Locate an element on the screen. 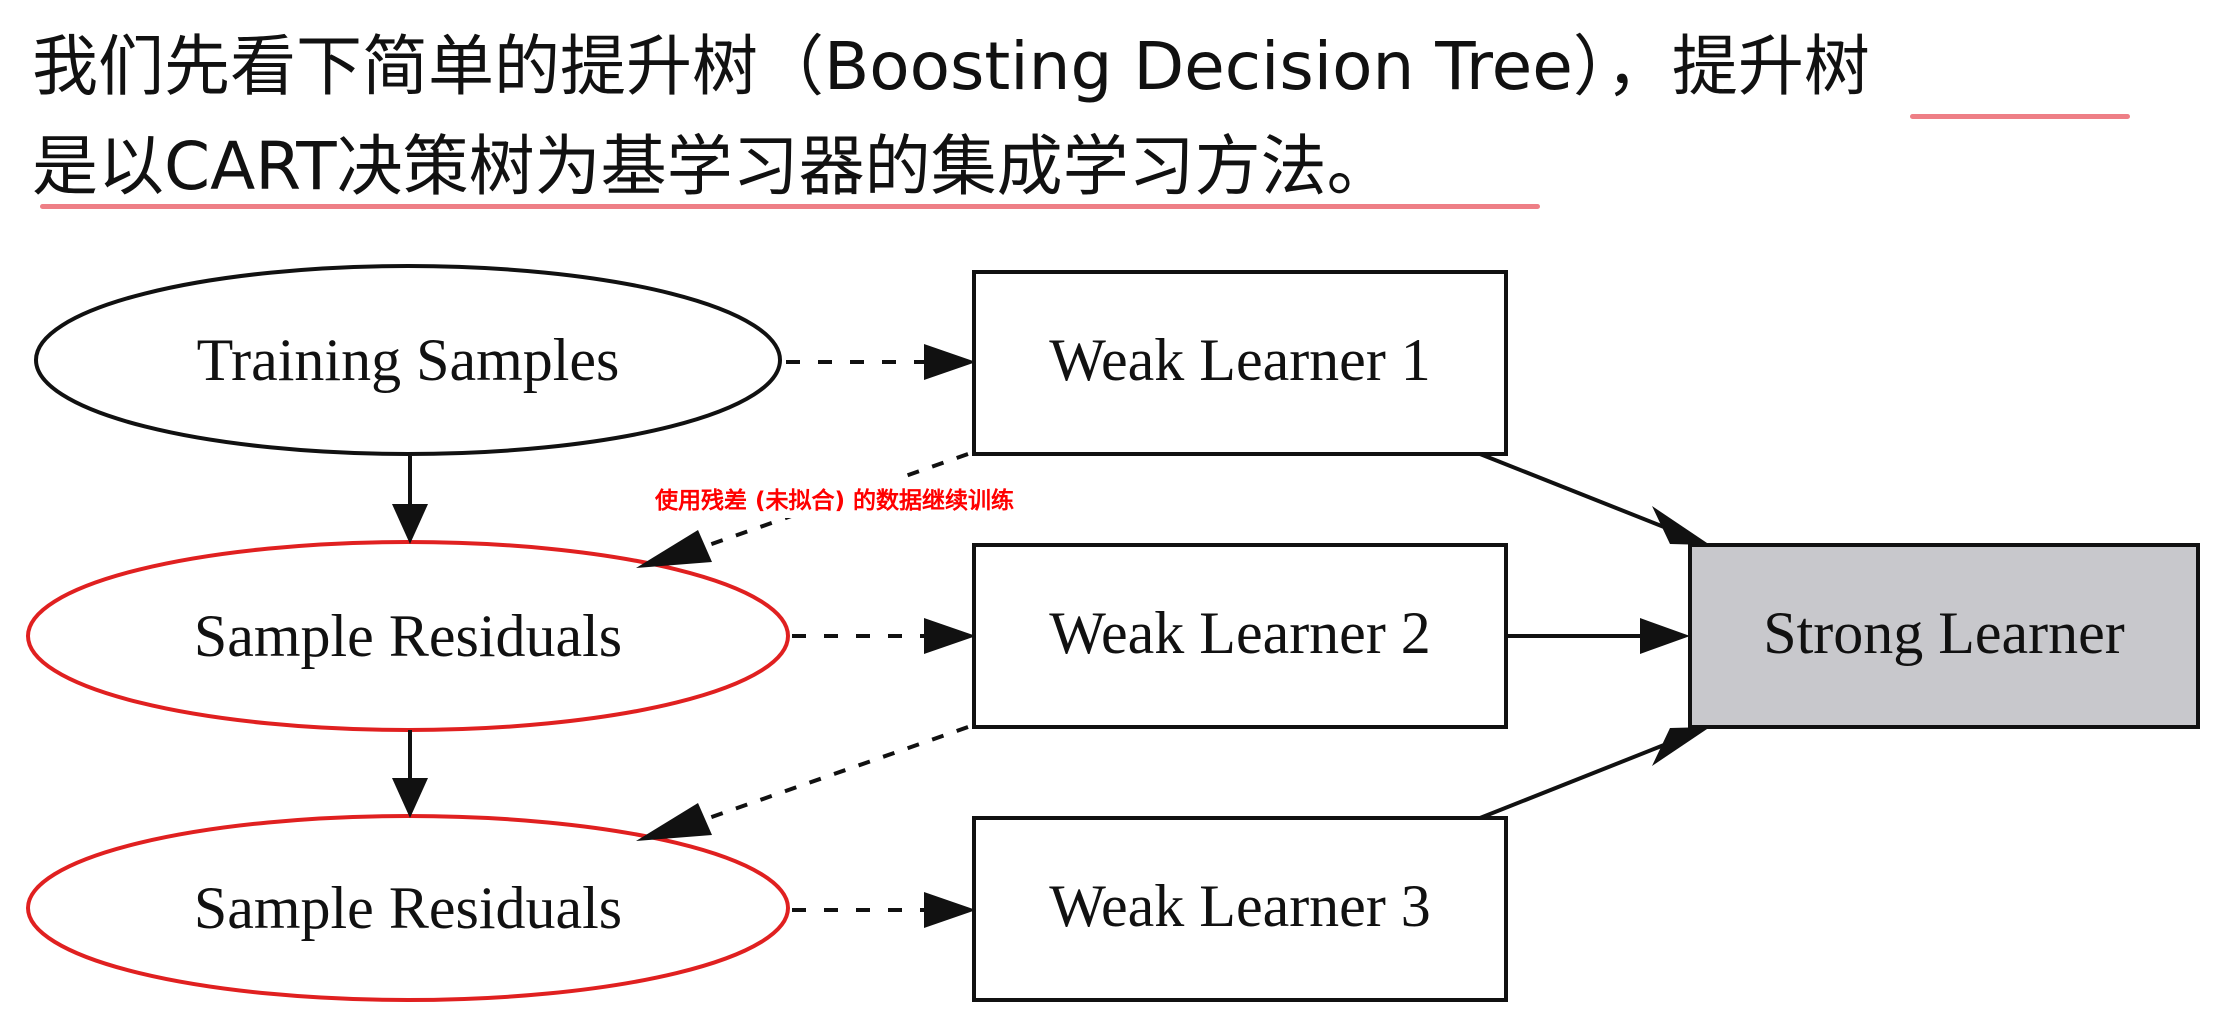 This screenshot has width=2234, height=1024. node-training-samples-label: Training Samples is located at coordinates (408, 360).